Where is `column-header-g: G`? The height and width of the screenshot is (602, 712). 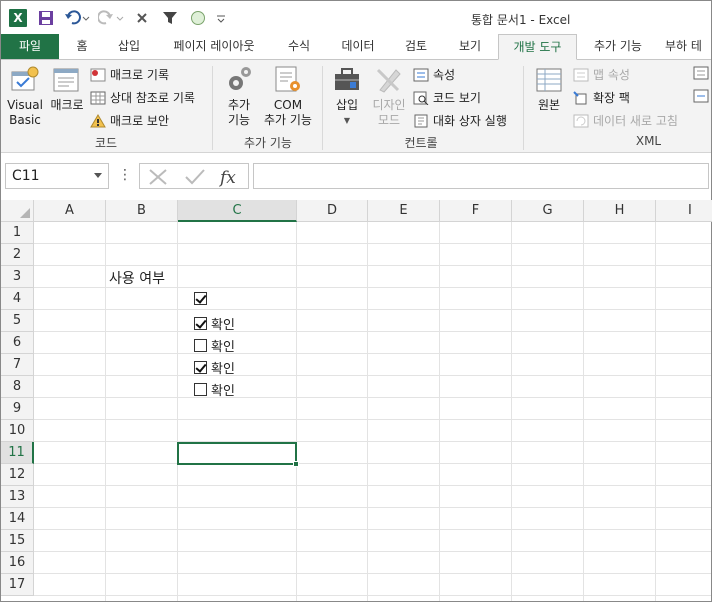 column-header-g: G is located at coordinates (548, 211).